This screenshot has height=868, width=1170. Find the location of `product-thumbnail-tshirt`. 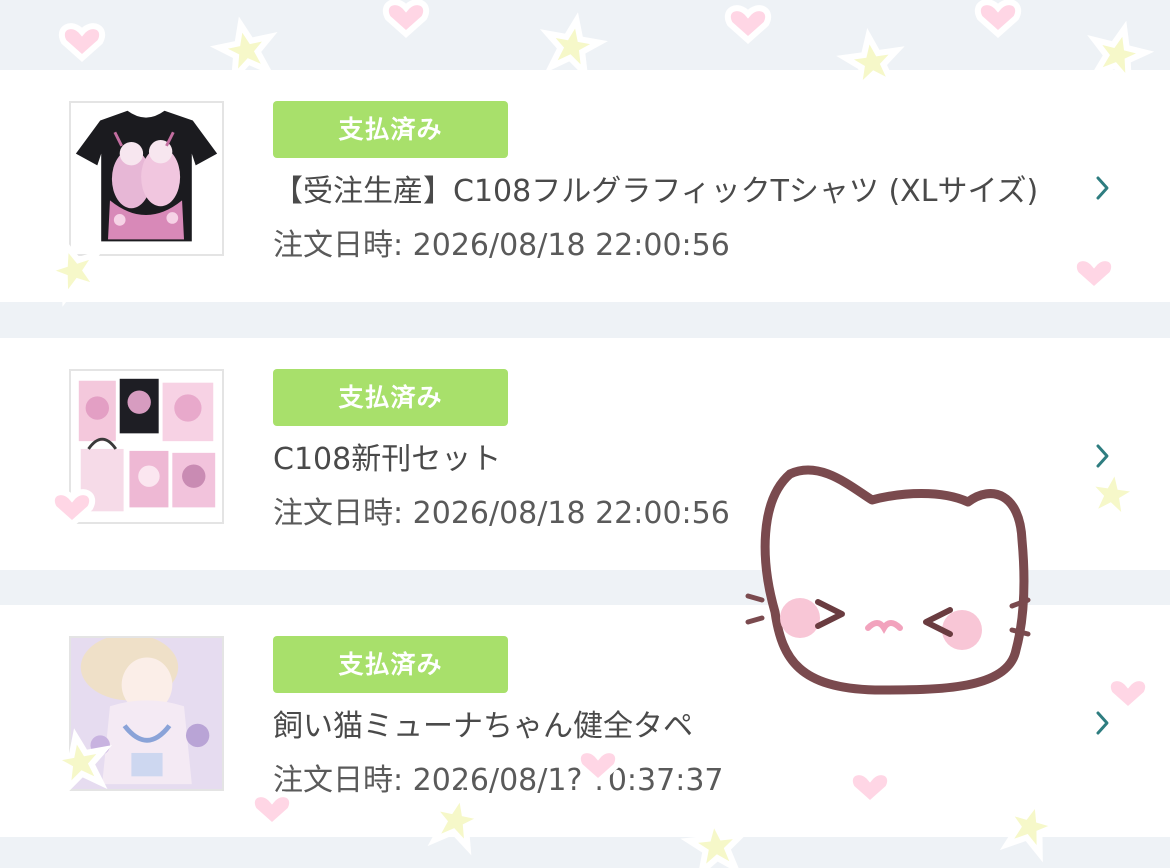

product-thumbnail-tshirt is located at coordinates (146, 178).